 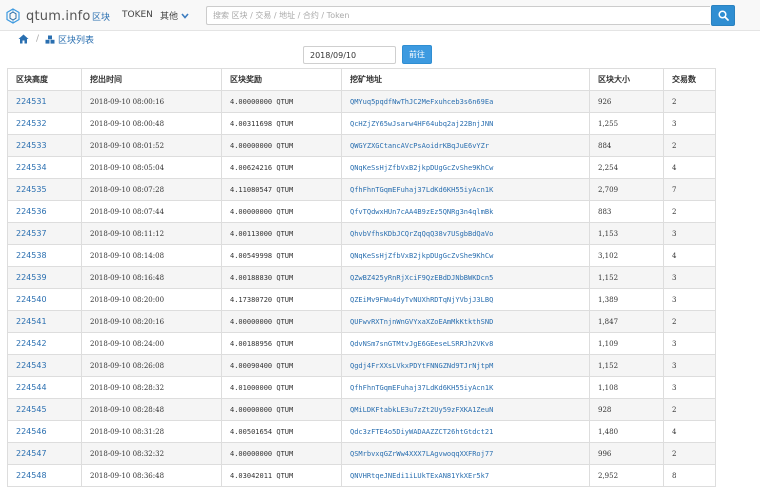 What do you see at coordinates (689, 189) in the screenshot?
I see `cell-tx-count: 7` at bounding box center [689, 189].